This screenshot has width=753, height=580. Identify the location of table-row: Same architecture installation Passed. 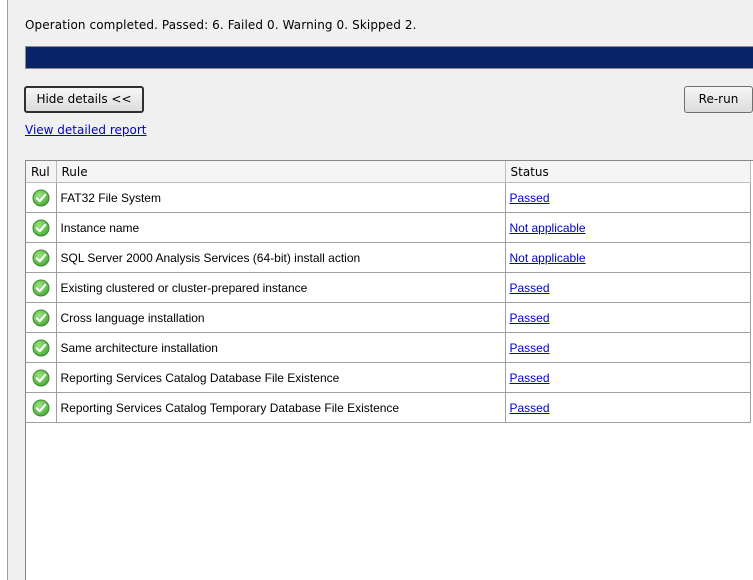
(388, 347).